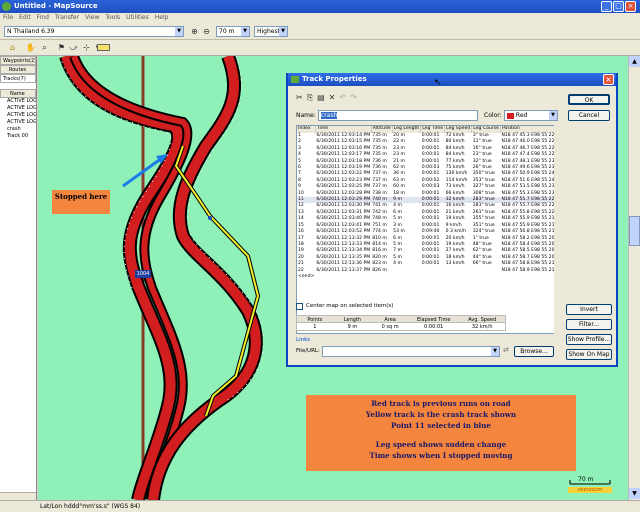 This screenshot has width=640, height=512. I want to click on cancel-button: Cancel, so click(589, 115).